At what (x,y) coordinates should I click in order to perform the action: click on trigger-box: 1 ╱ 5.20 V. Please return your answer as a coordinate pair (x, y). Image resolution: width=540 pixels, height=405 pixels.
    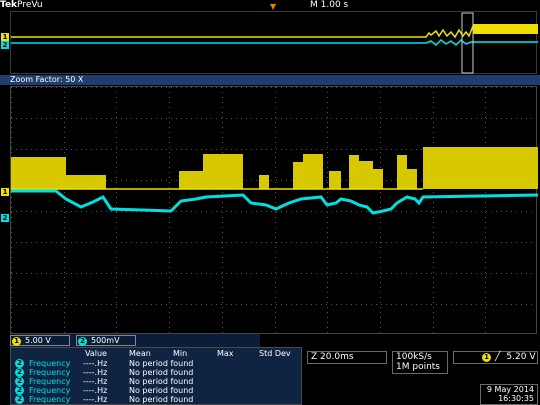
    Looking at the image, I should click on (495, 357).